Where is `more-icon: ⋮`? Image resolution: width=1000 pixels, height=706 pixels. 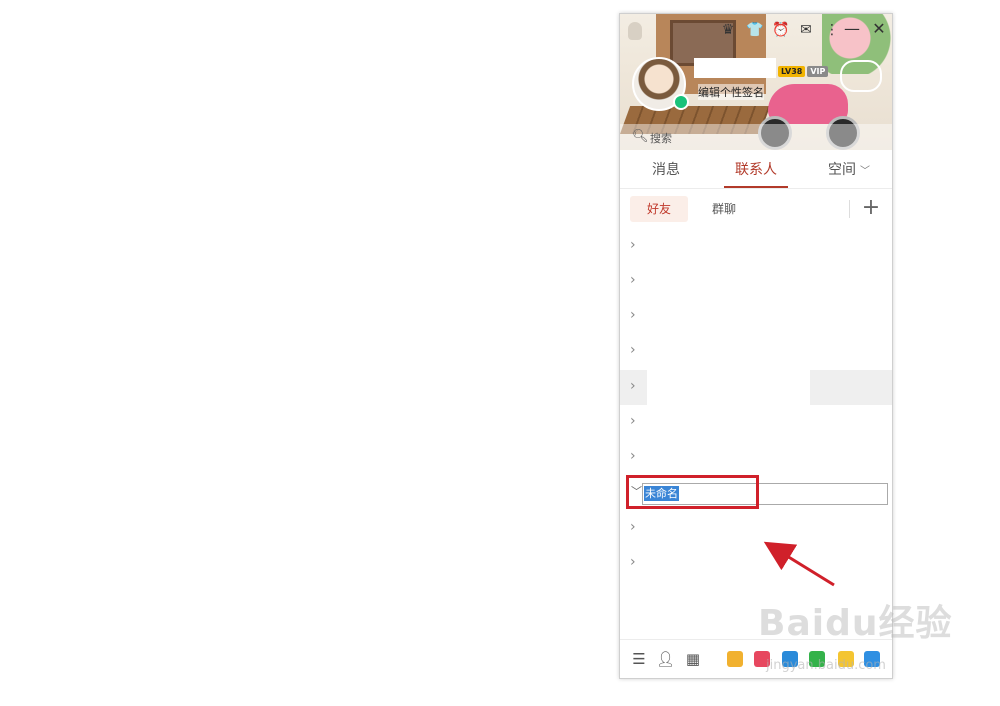
more-icon: ⋮ is located at coordinates (832, 30).